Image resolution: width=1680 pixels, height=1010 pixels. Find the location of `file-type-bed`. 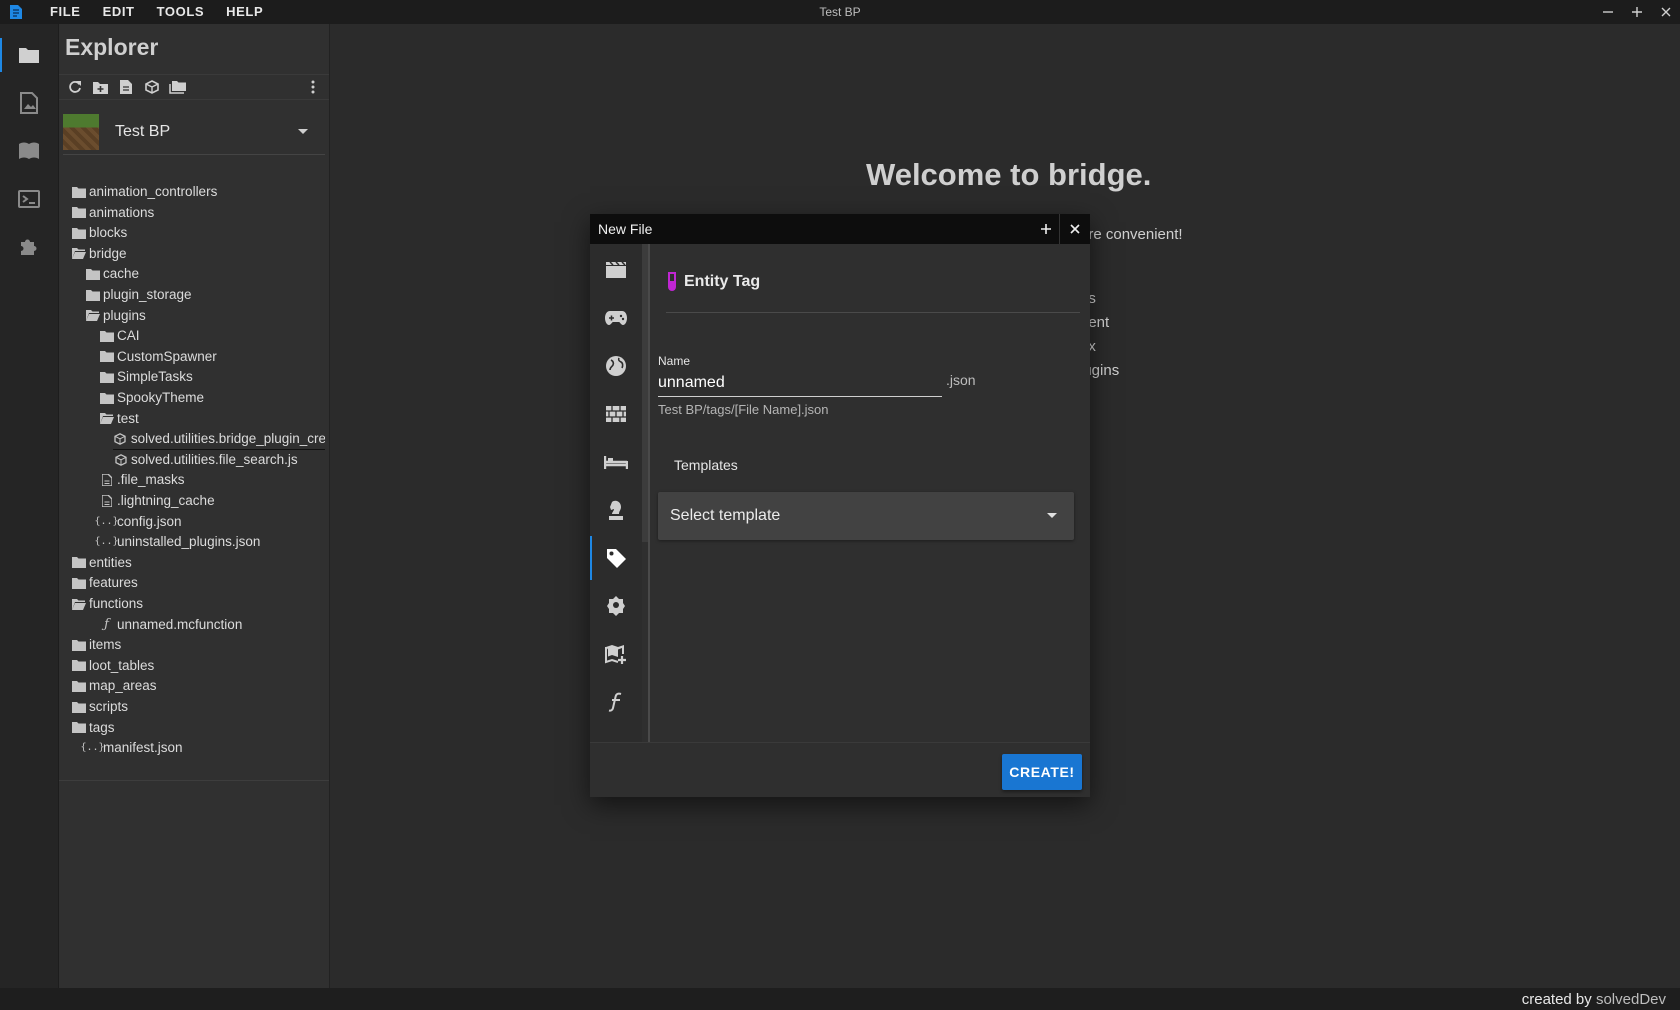

file-type-bed is located at coordinates (616, 462).